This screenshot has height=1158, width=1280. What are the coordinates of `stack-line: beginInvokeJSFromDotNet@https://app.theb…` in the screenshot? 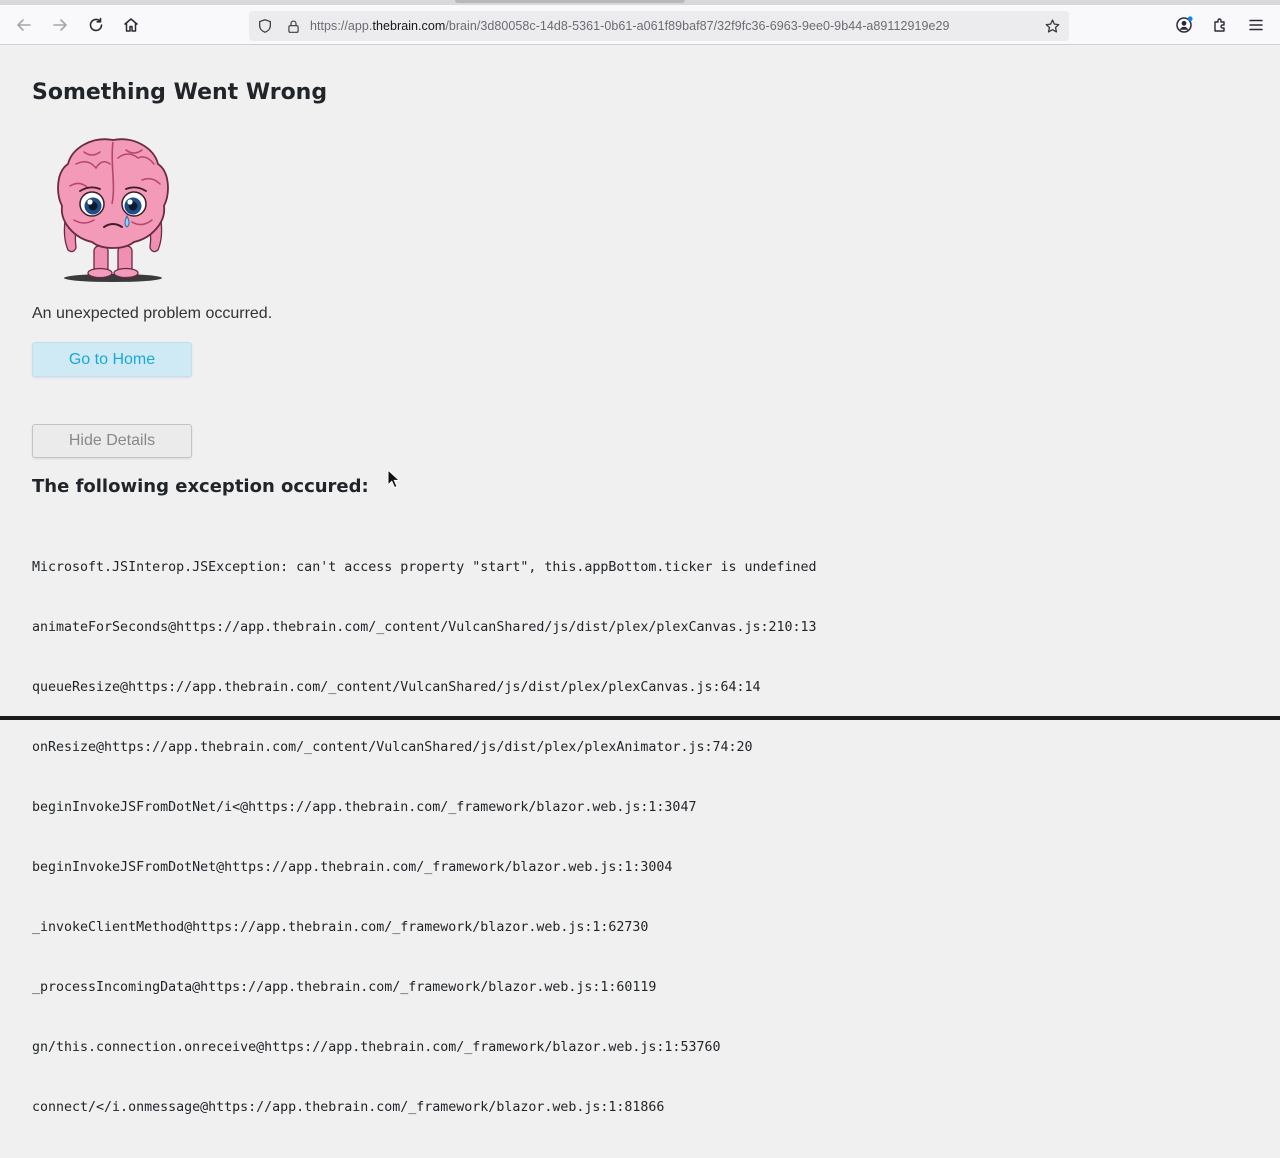 It's located at (352, 867).